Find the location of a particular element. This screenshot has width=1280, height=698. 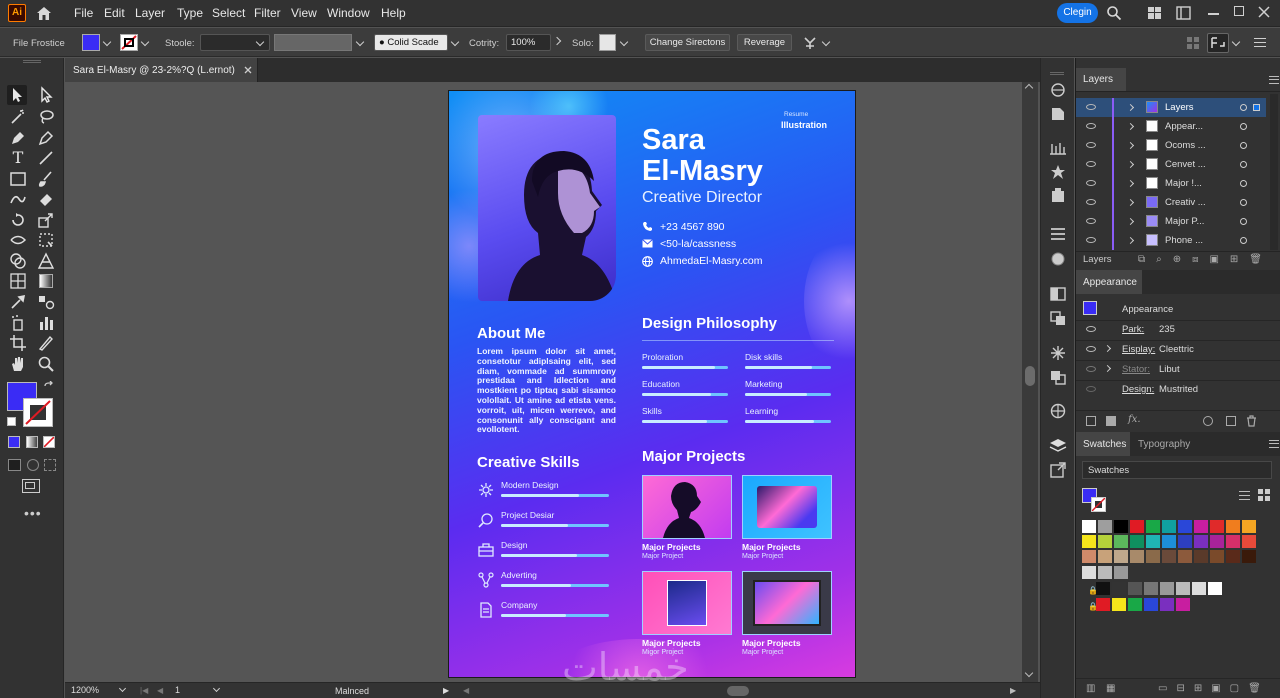

menu-file: File is located at coordinates (83, 13).